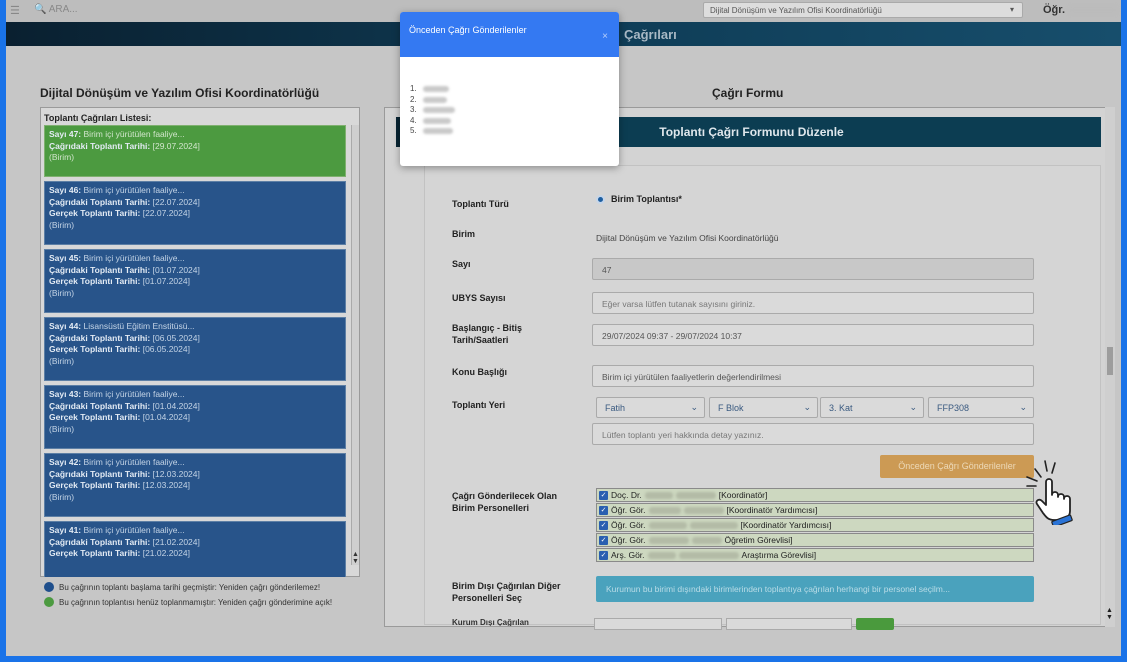 This screenshot has width=1127, height=662. What do you see at coordinates (605, 36) in the screenshot?
I see `close-icon: ×` at bounding box center [605, 36].